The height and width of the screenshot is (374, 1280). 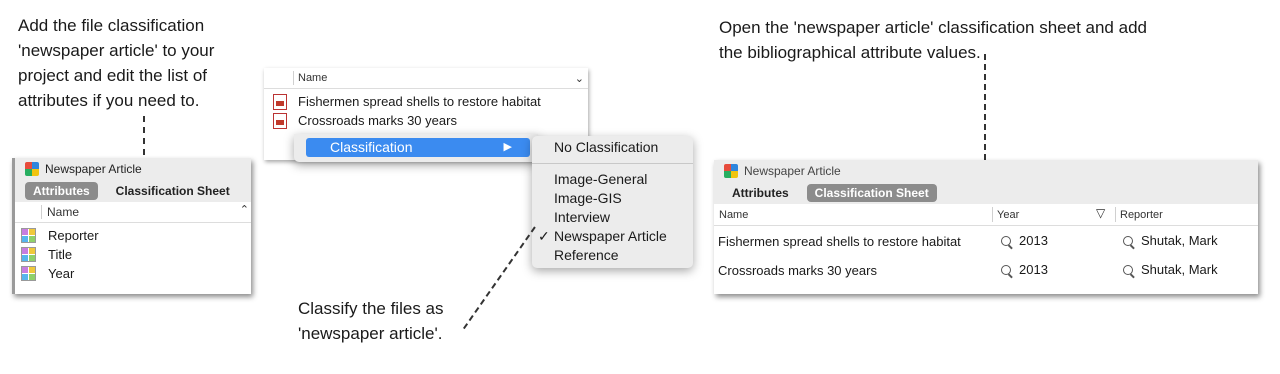 I want to click on pointer-line, so click(x=499, y=278).